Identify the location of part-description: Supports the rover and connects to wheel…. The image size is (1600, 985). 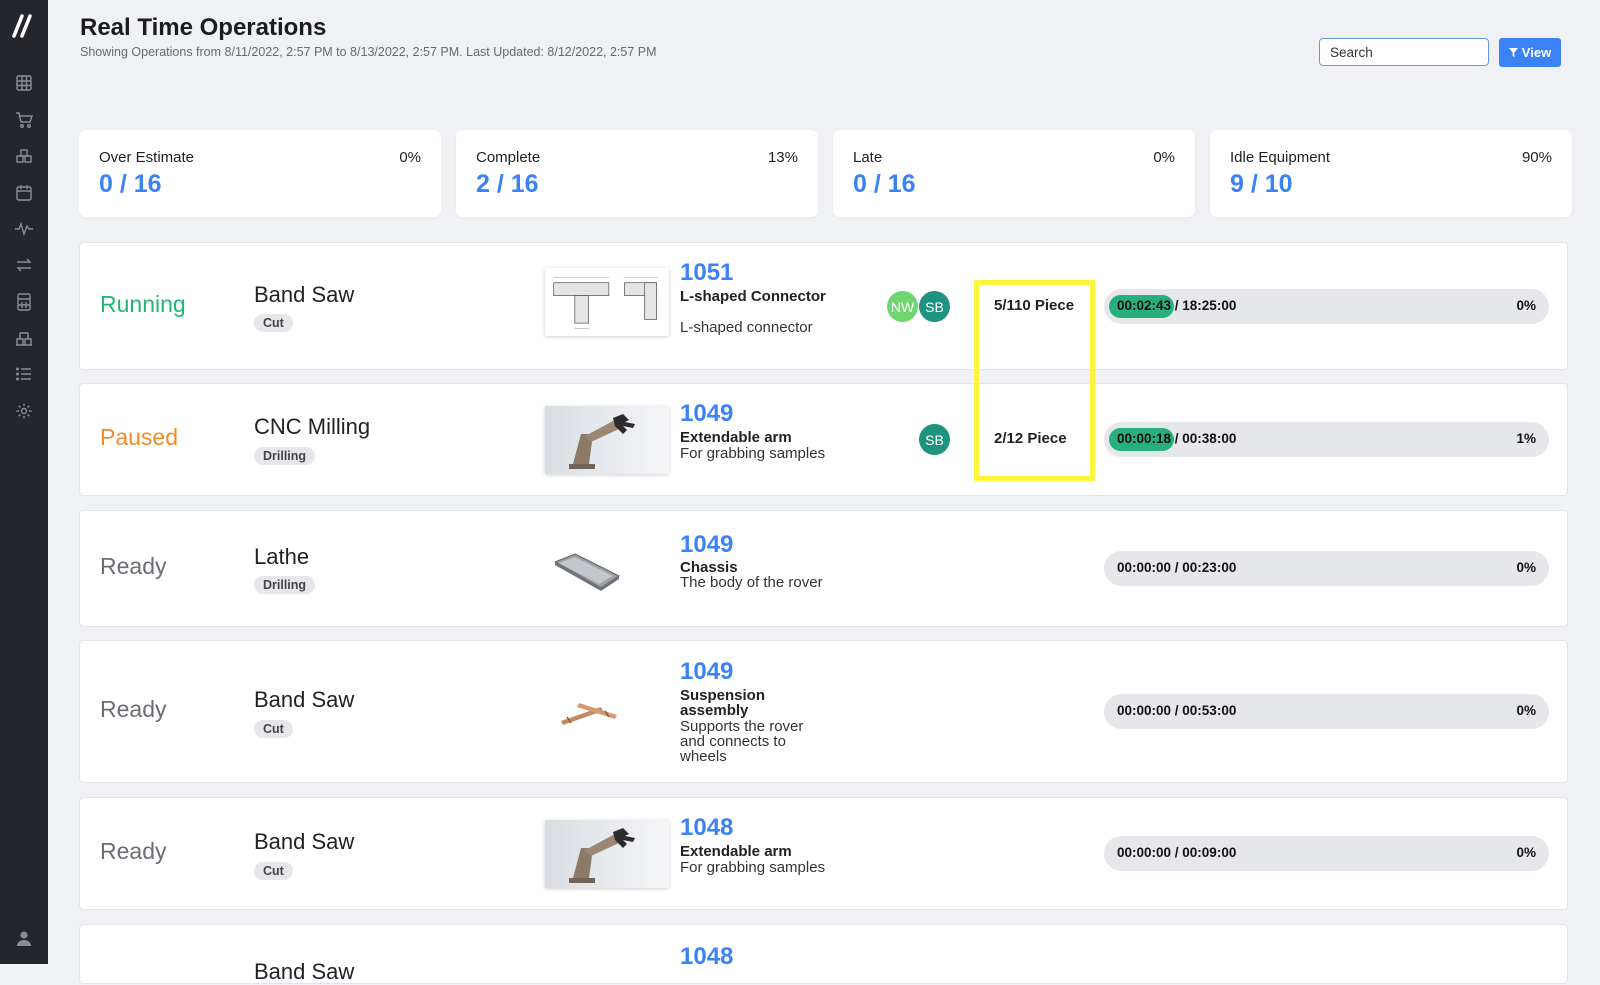
(742, 741).